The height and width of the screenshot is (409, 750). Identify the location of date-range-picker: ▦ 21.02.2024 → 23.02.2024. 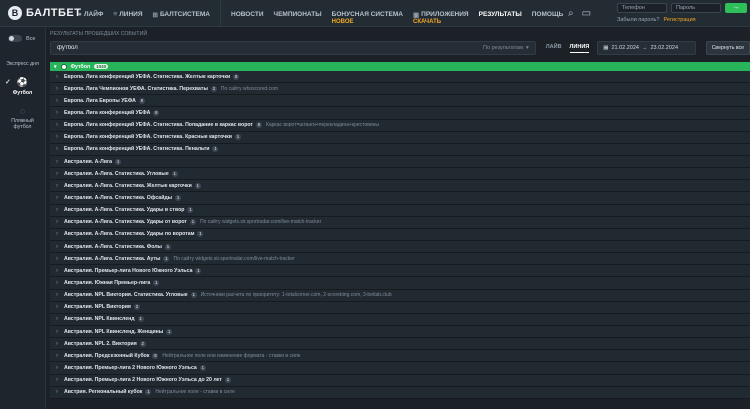
(646, 48).